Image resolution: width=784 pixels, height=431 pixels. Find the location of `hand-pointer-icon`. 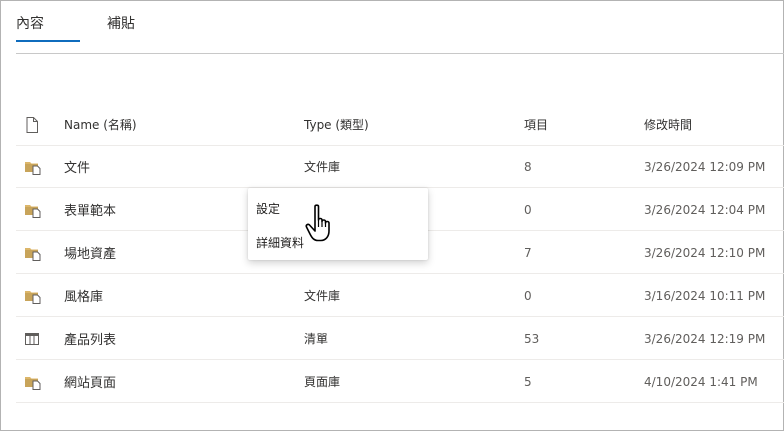

hand-pointer-icon is located at coordinates (317, 223).